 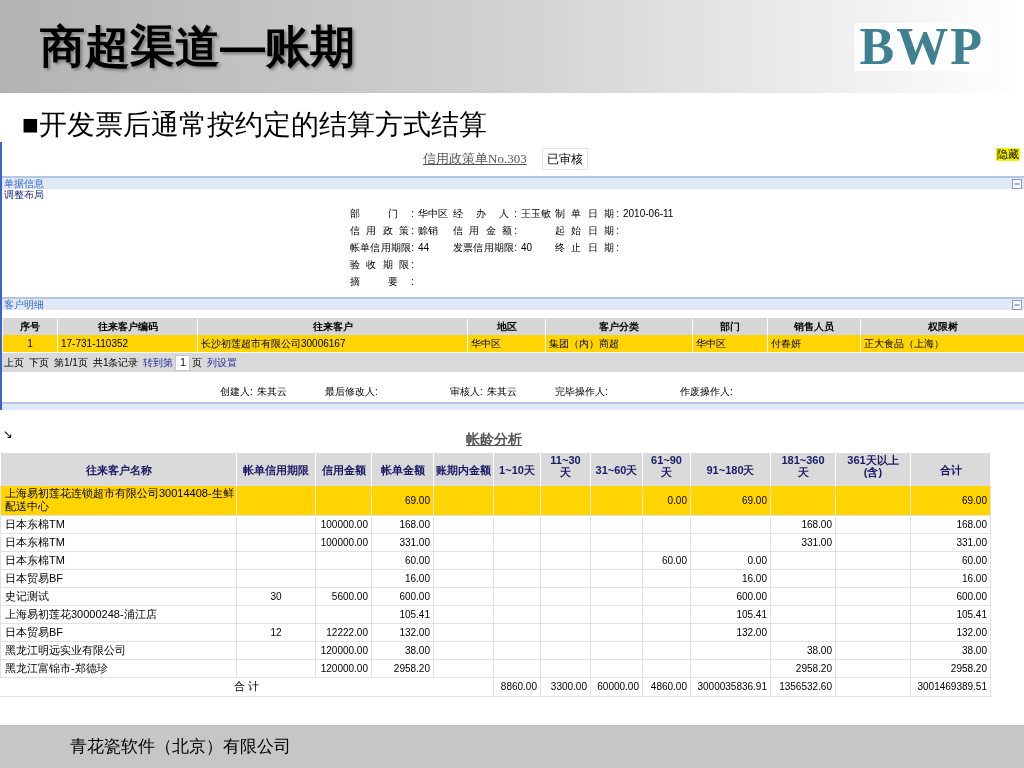 I want to click on field-label: 信 用 政 策:, so click(x=382, y=230).